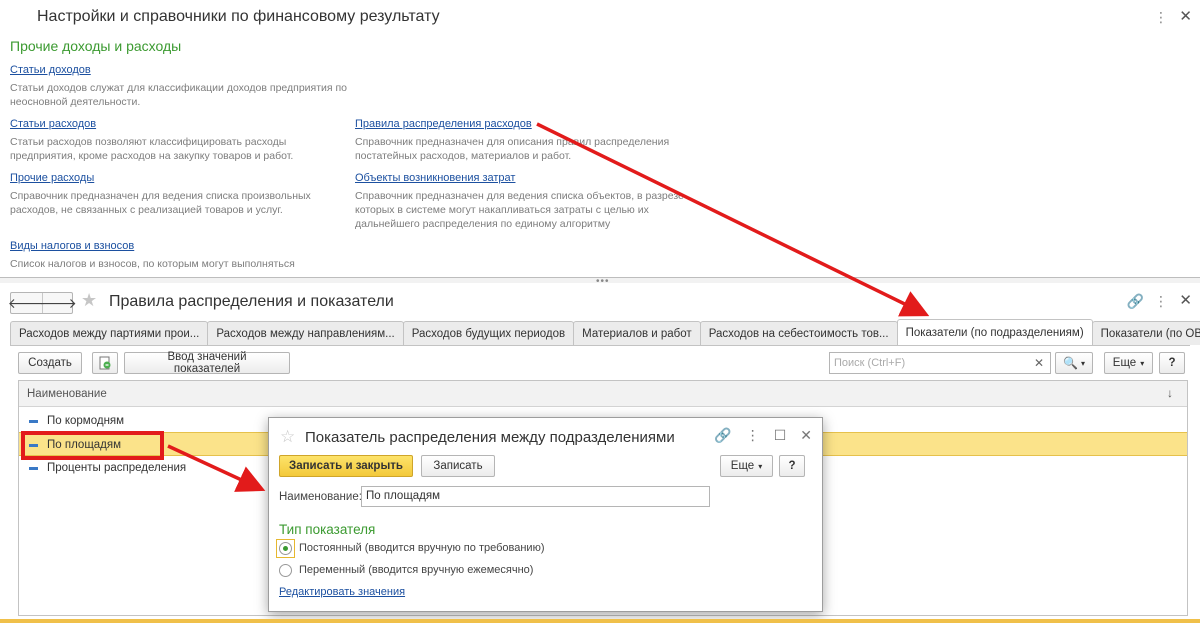  What do you see at coordinates (50, 363) in the screenshot?
I see `create-button: Создать` at bounding box center [50, 363].